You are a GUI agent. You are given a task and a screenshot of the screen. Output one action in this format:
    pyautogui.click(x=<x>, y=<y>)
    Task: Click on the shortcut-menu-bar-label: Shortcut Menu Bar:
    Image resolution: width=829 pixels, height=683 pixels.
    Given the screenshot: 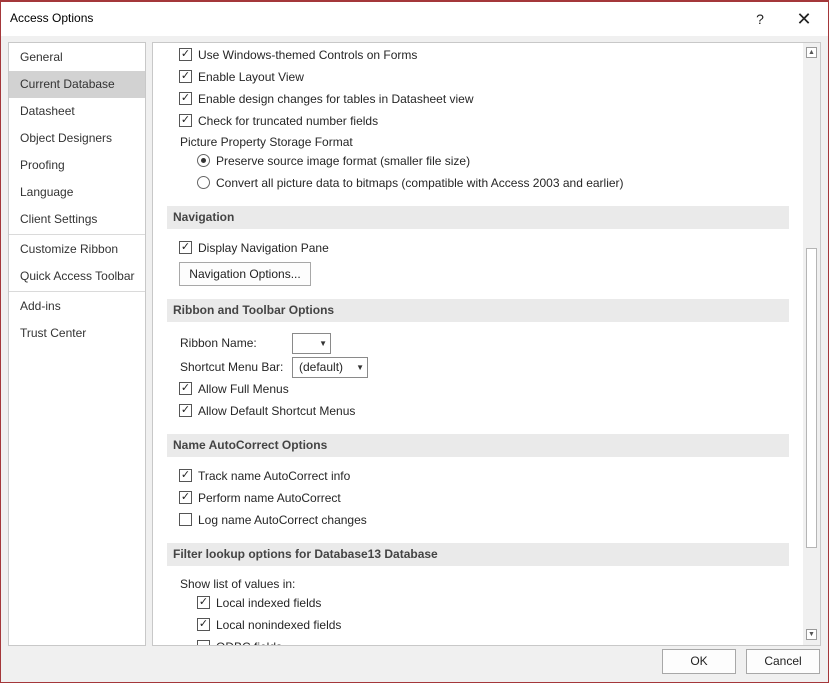 What is the action you would take?
    pyautogui.click(x=232, y=367)
    